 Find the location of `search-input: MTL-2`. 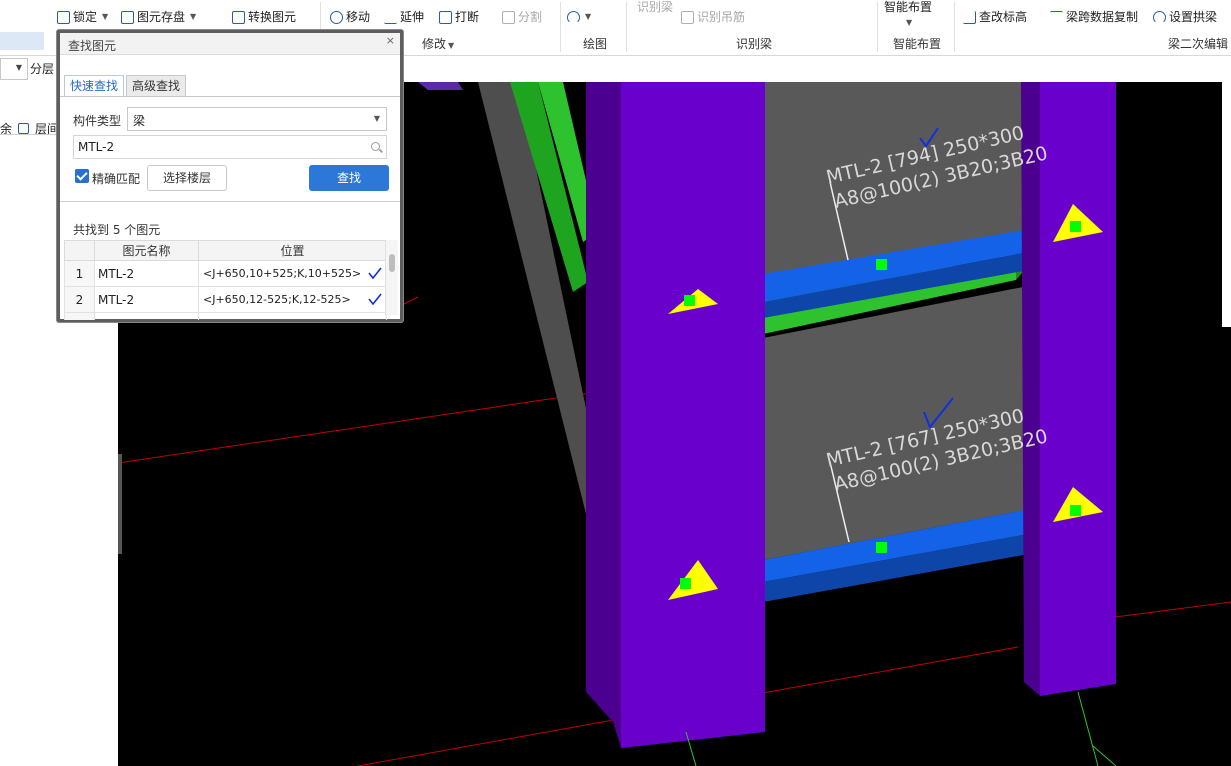

search-input: MTL-2 is located at coordinates (230, 147).